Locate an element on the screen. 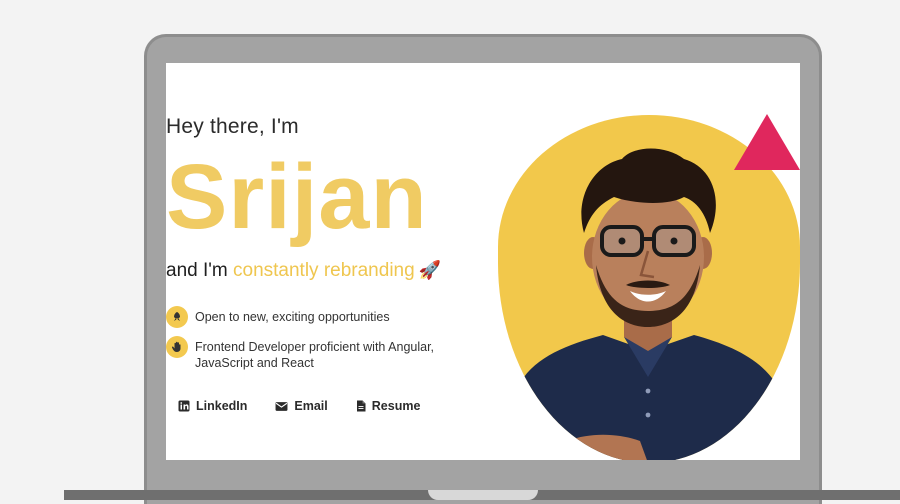 This screenshot has width=900, height=504. decorative-triangle is located at coordinates (767, 142).